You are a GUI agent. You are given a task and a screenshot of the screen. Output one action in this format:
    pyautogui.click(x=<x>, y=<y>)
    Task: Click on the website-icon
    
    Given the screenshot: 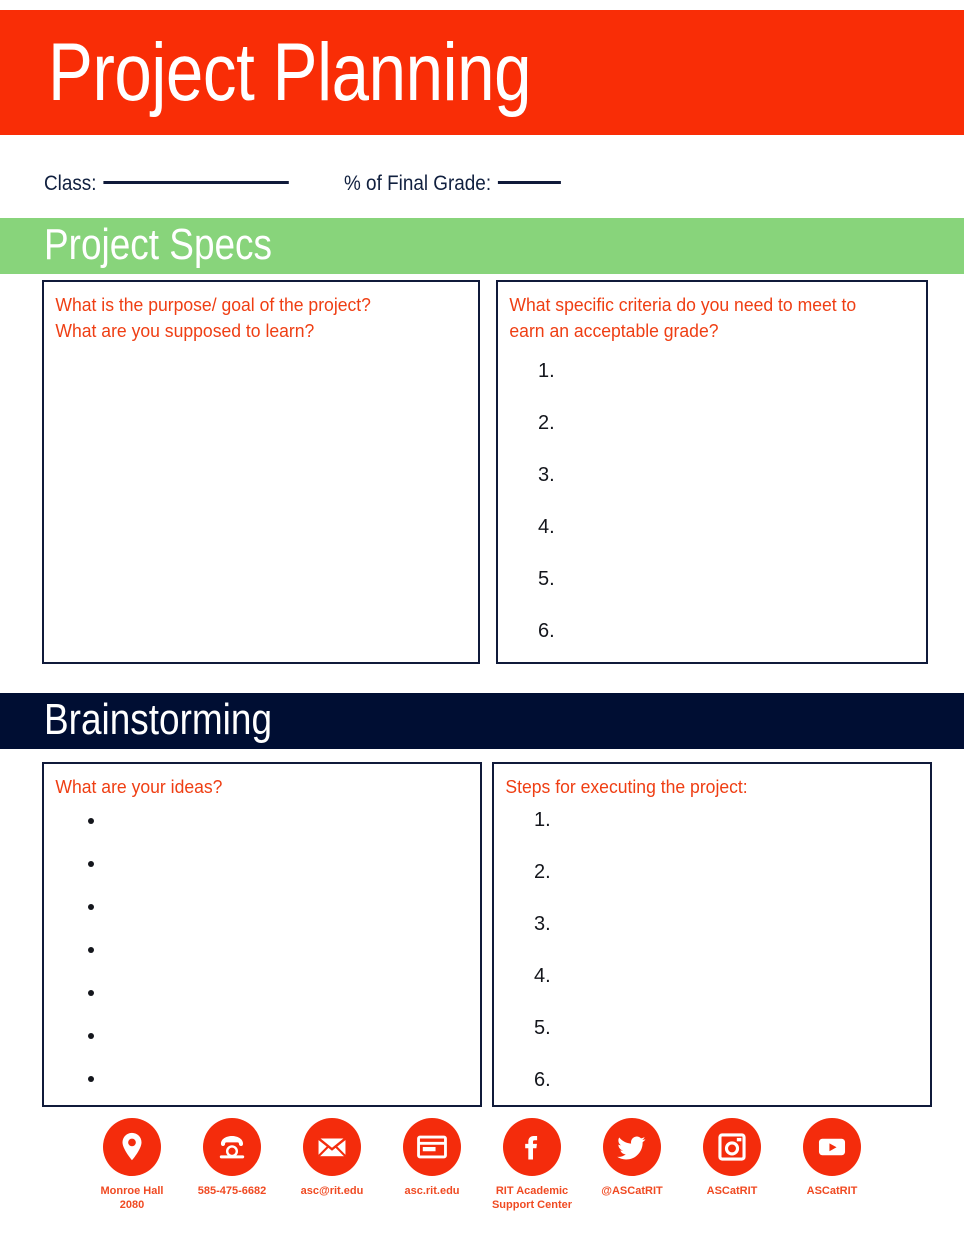 What is the action you would take?
    pyautogui.click(x=432, y=1147)
    